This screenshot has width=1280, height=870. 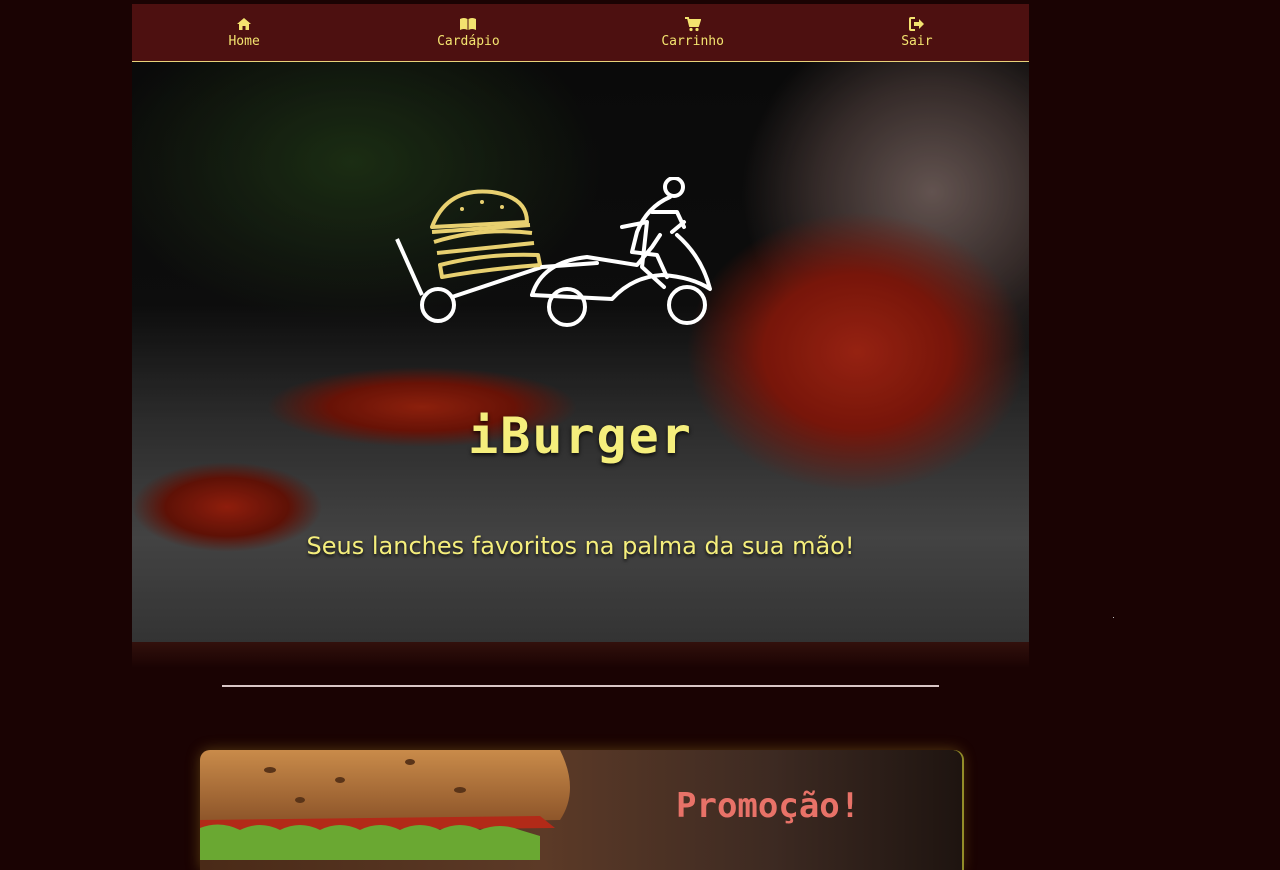 What do you see at coordinates (580, 686) in the screenshot?
I see `section-divider` at bounding box center [580, 686].